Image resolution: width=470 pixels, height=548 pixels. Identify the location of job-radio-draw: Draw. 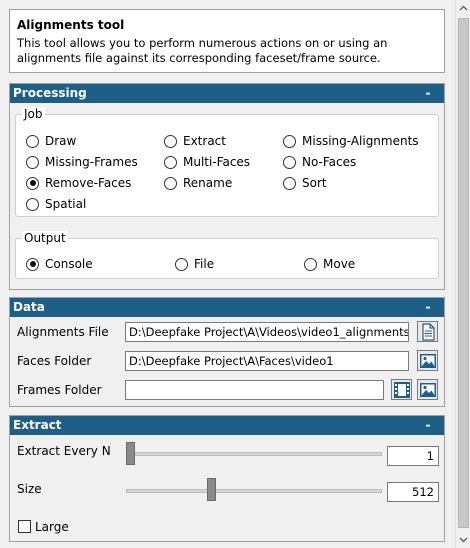
(51, 141).